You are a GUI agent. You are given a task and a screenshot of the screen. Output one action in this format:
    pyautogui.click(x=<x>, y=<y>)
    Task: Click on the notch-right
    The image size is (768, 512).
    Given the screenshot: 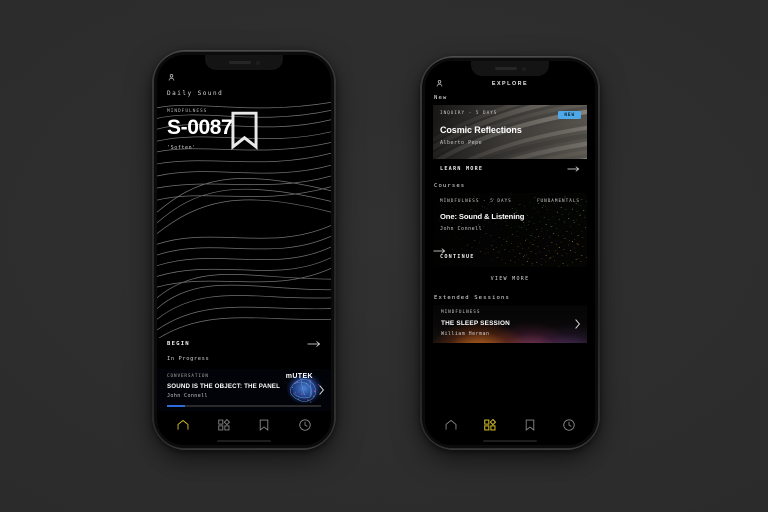 What is the action you would take?
    pyautogui.click(x=510, y=68)
    